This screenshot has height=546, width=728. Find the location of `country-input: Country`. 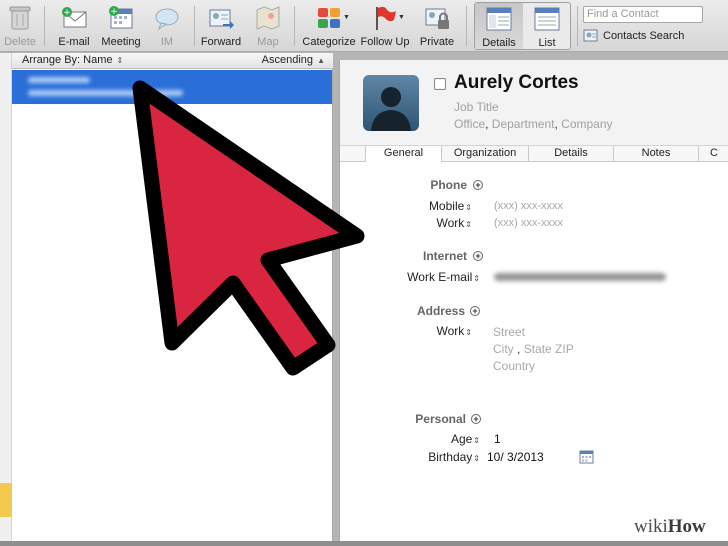

country-input: Country is located at coordinates (514, 366).